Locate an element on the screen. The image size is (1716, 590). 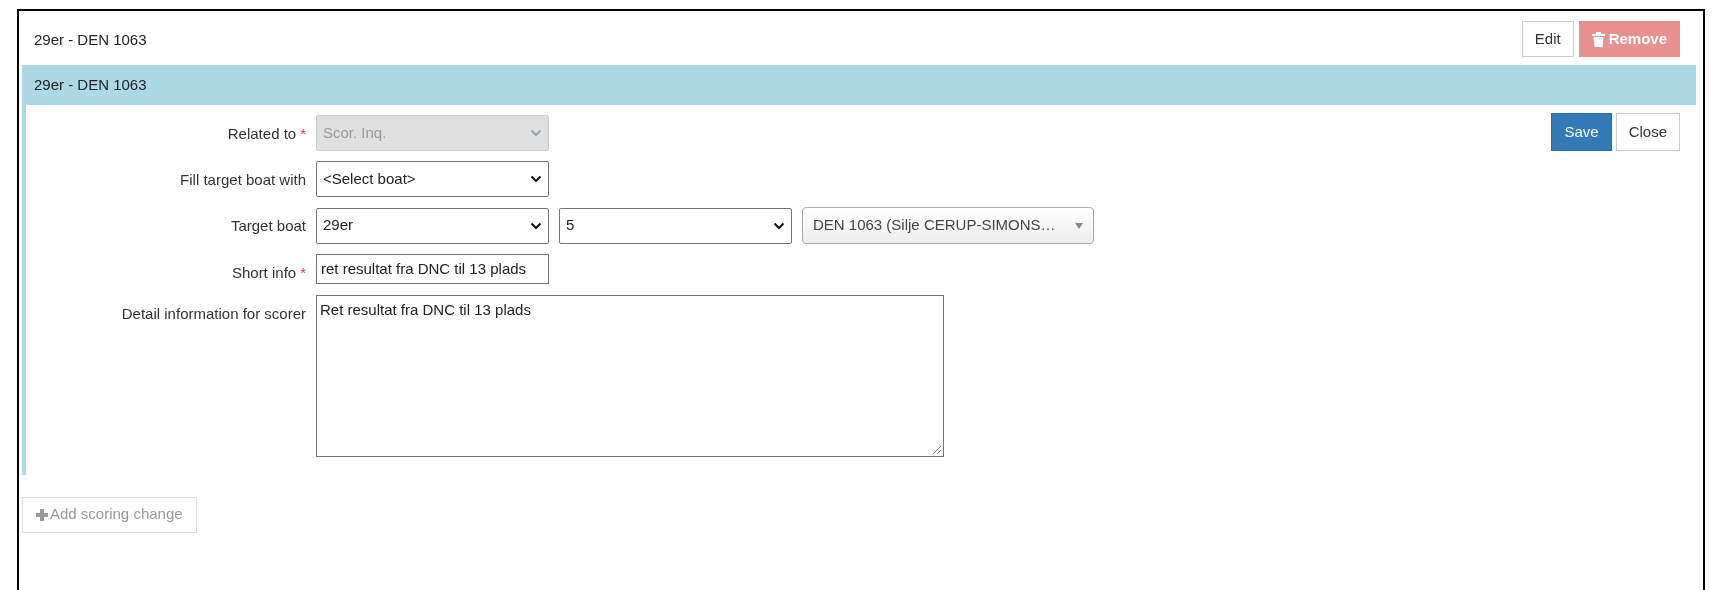
caret-down-icon is located at coordinates (1079, 225).